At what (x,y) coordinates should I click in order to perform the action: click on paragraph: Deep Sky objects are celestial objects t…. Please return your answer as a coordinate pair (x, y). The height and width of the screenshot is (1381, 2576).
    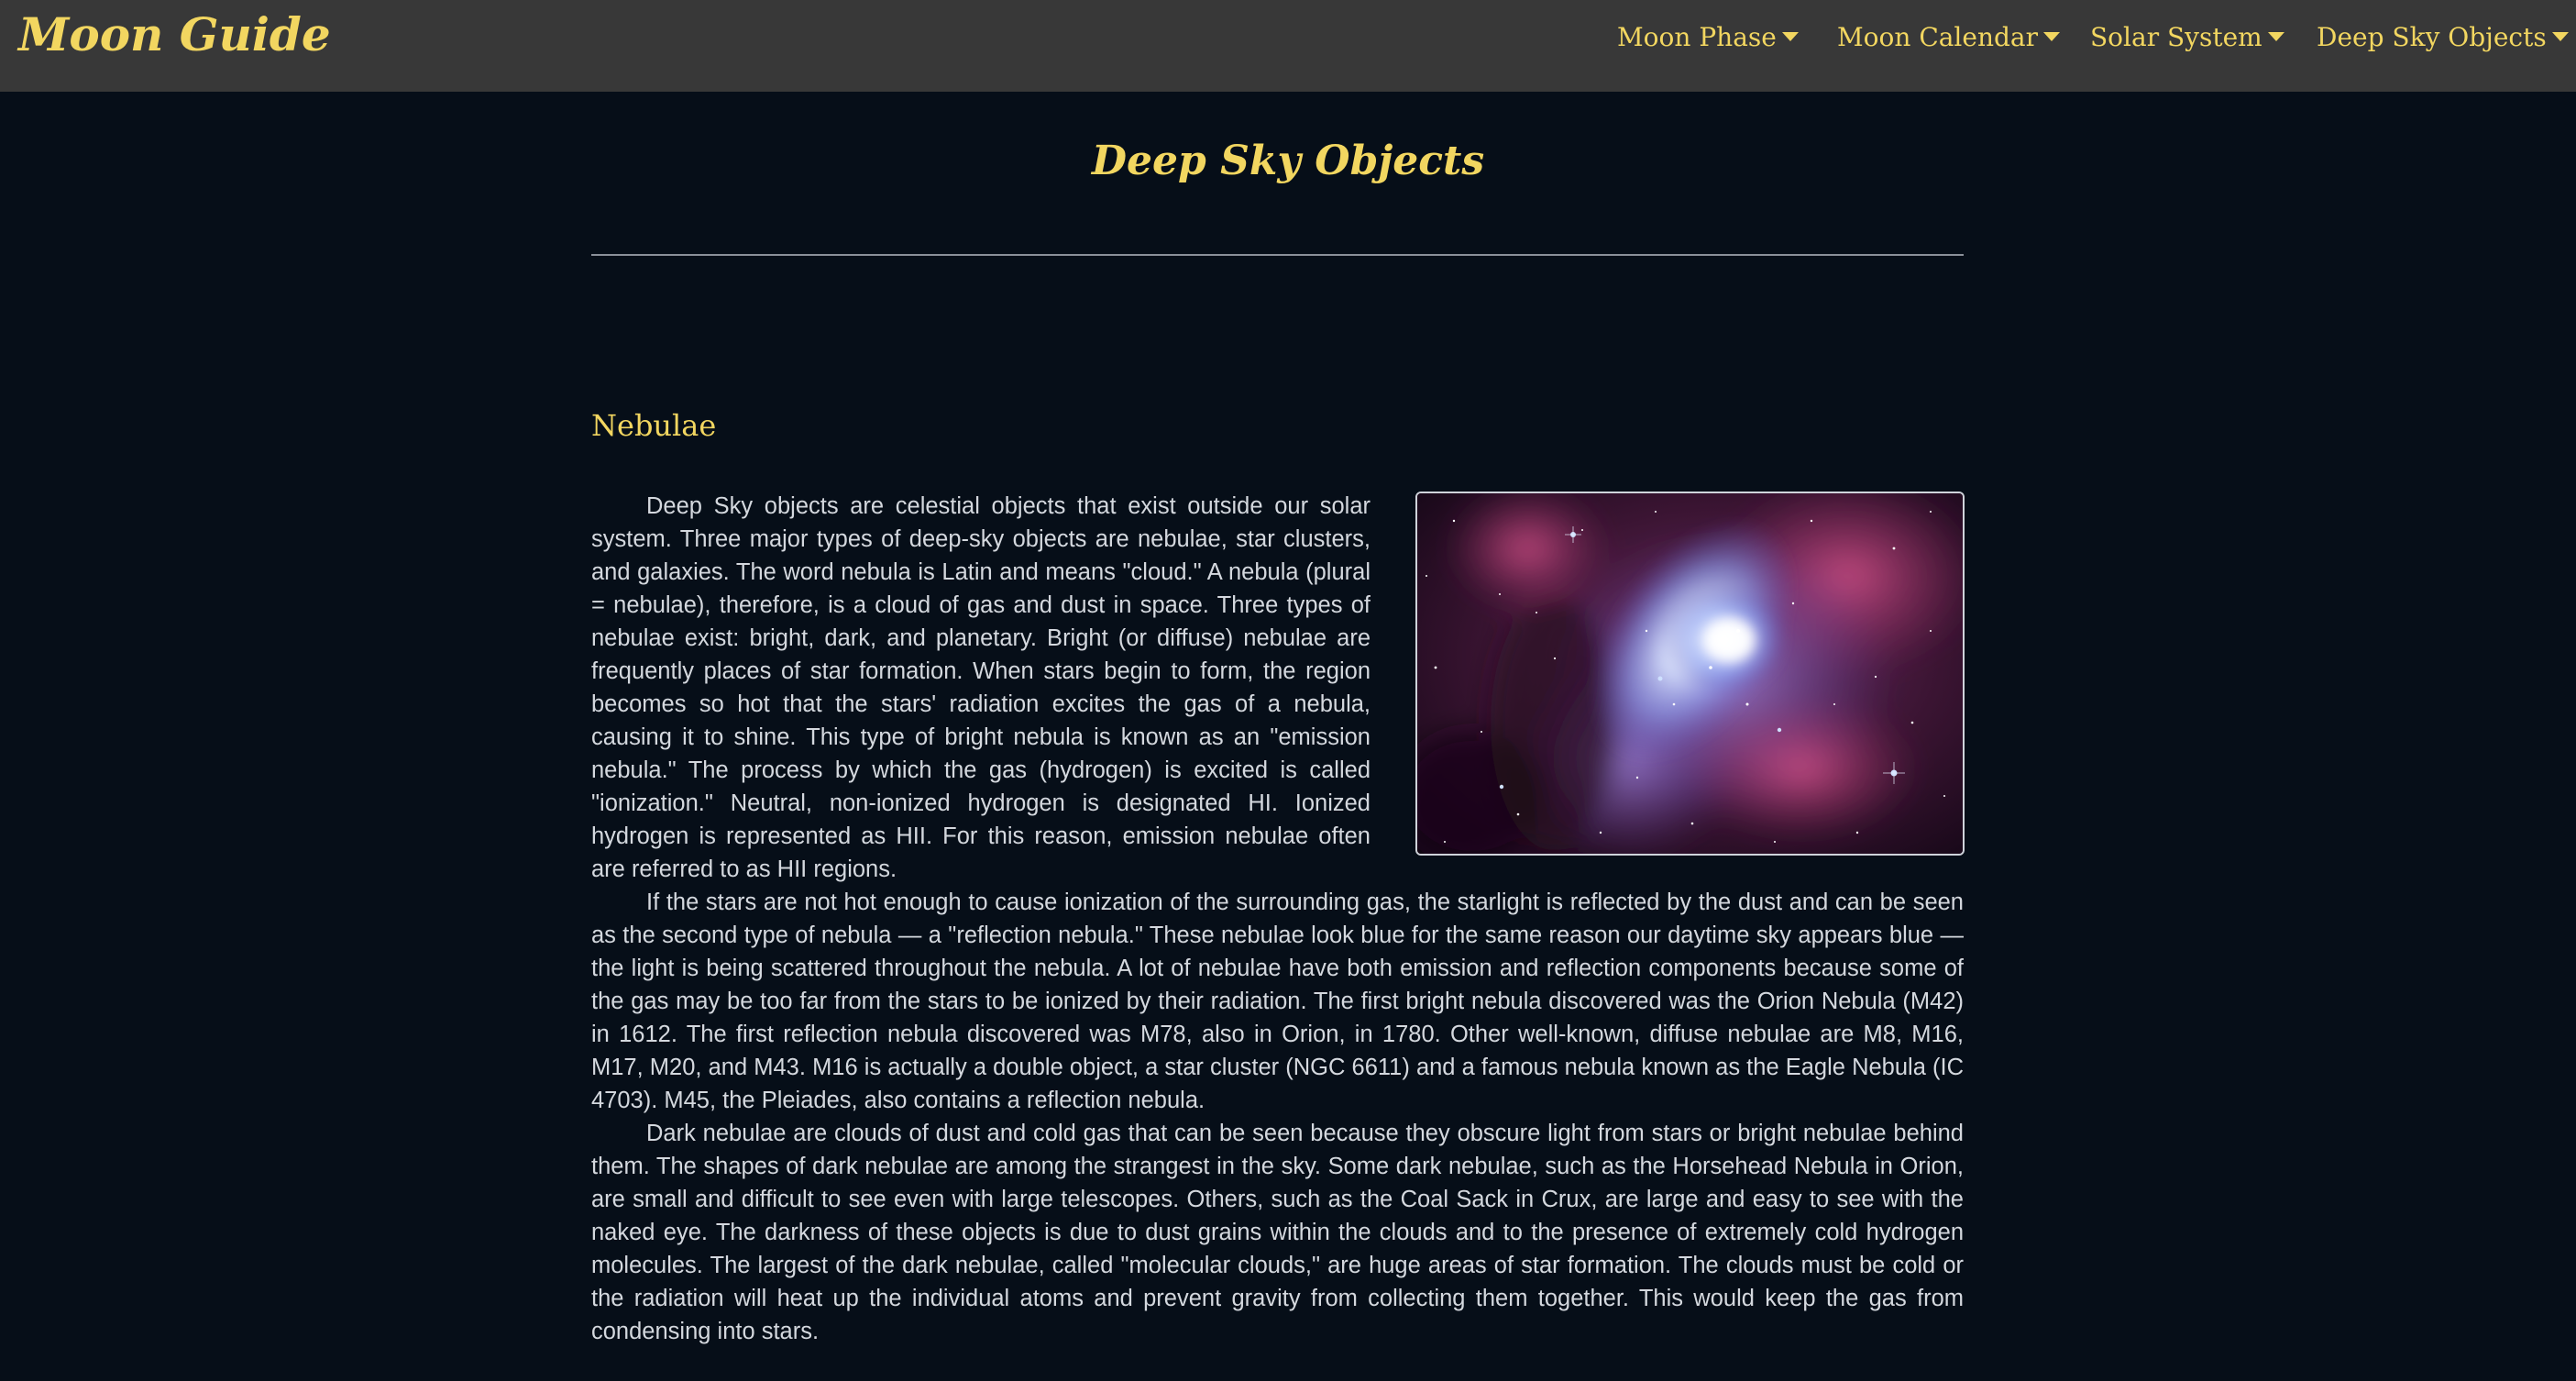
    Looking at the image, I should click on (981, 687).